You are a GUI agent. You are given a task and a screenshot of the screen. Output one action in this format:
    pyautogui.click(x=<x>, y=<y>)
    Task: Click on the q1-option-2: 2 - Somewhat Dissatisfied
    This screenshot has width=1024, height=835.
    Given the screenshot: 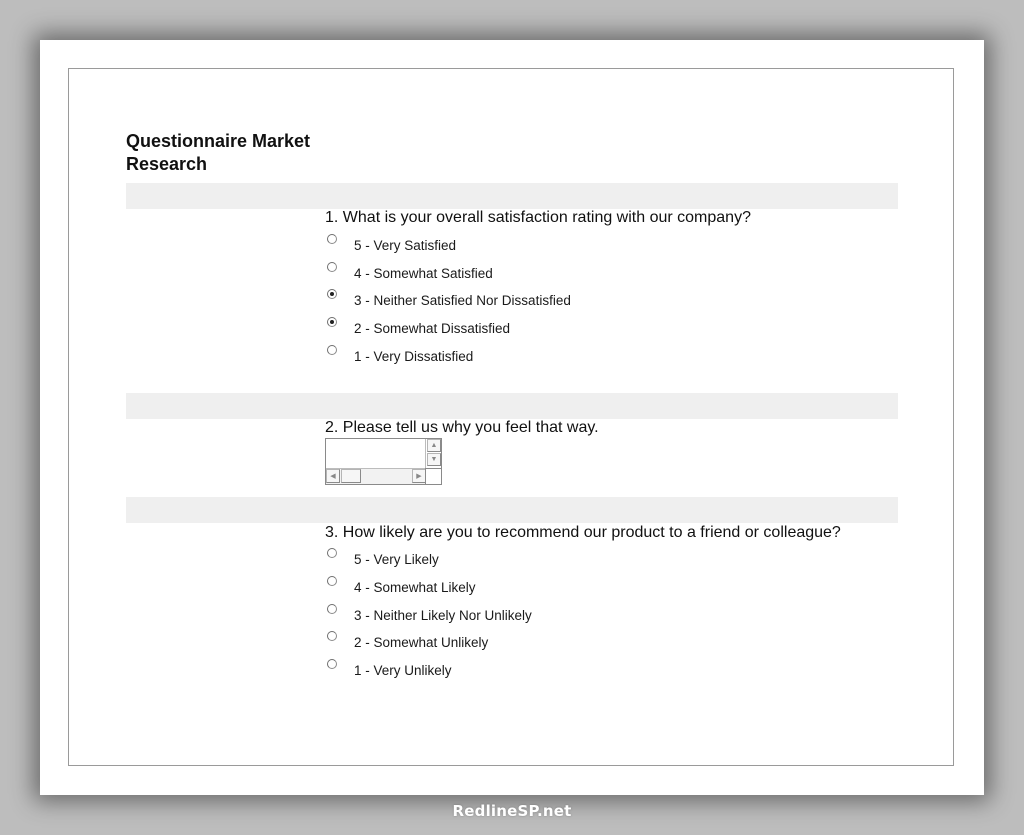 What is the action you would take?
    pyautogui.click(x=419, y=328)
    